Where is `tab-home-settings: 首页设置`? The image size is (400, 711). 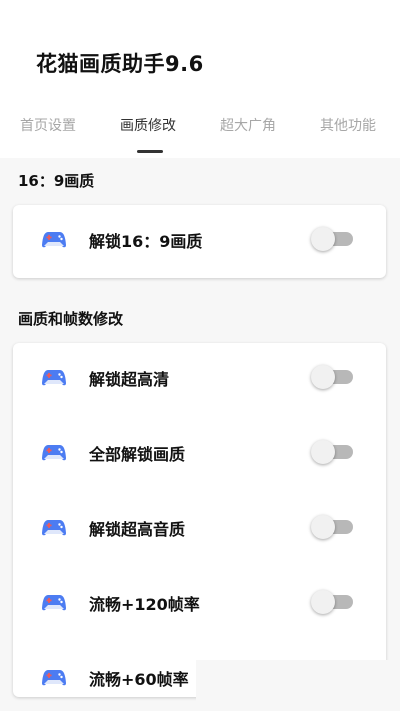 tab-home-settings: 首页设置 is located at coordinates (48, 125).